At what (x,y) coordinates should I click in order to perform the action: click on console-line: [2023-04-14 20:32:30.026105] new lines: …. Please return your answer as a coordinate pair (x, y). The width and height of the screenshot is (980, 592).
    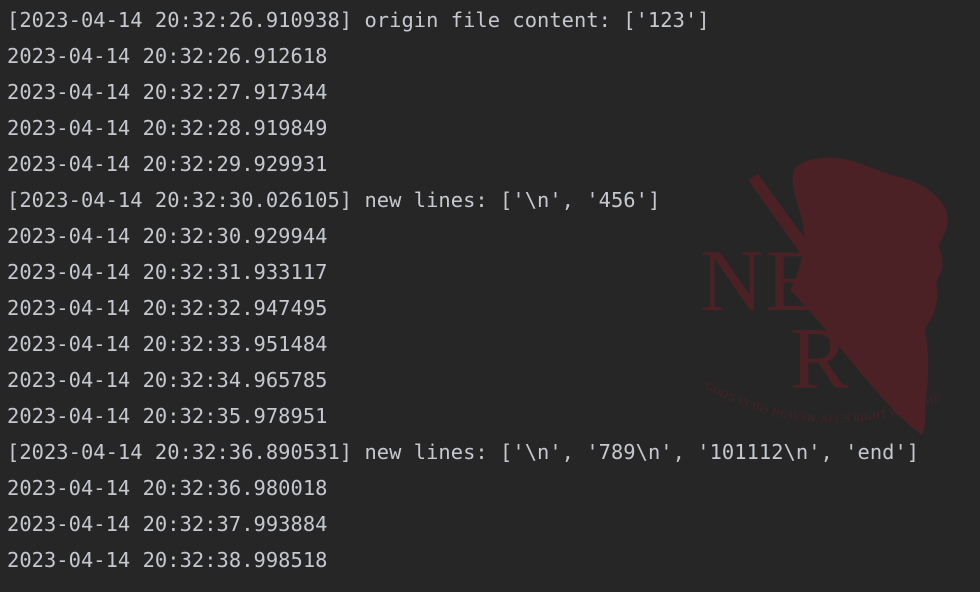
    Looking at the image, I should click on (493, 200).